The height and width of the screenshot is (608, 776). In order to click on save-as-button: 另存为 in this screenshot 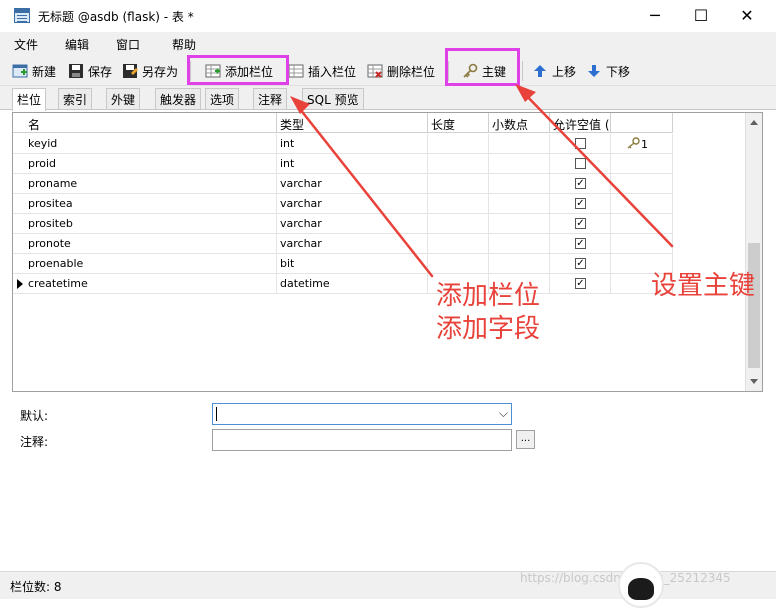, I will do `click(150, 71)`.